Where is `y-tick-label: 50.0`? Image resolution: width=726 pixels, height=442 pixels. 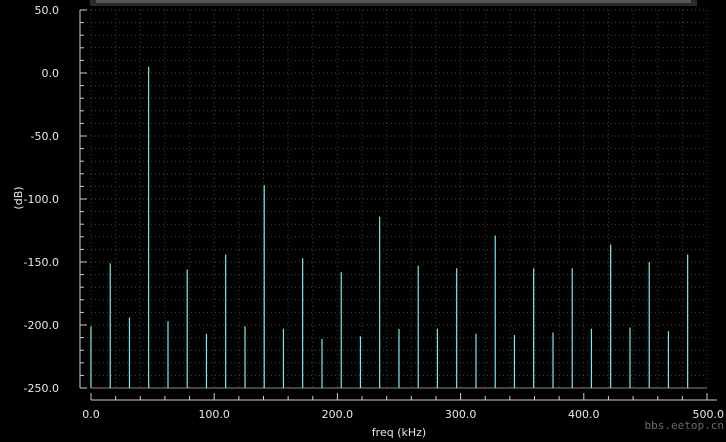
y-tick-label: 50.0 is located at coordinates (47, 10).